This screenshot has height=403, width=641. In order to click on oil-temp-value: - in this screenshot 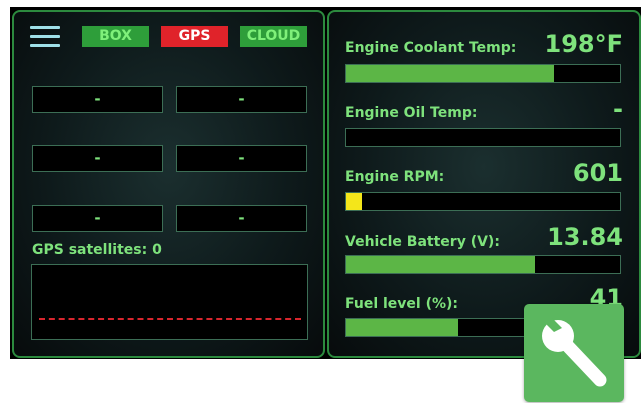, I will do `click(618, 109)`.